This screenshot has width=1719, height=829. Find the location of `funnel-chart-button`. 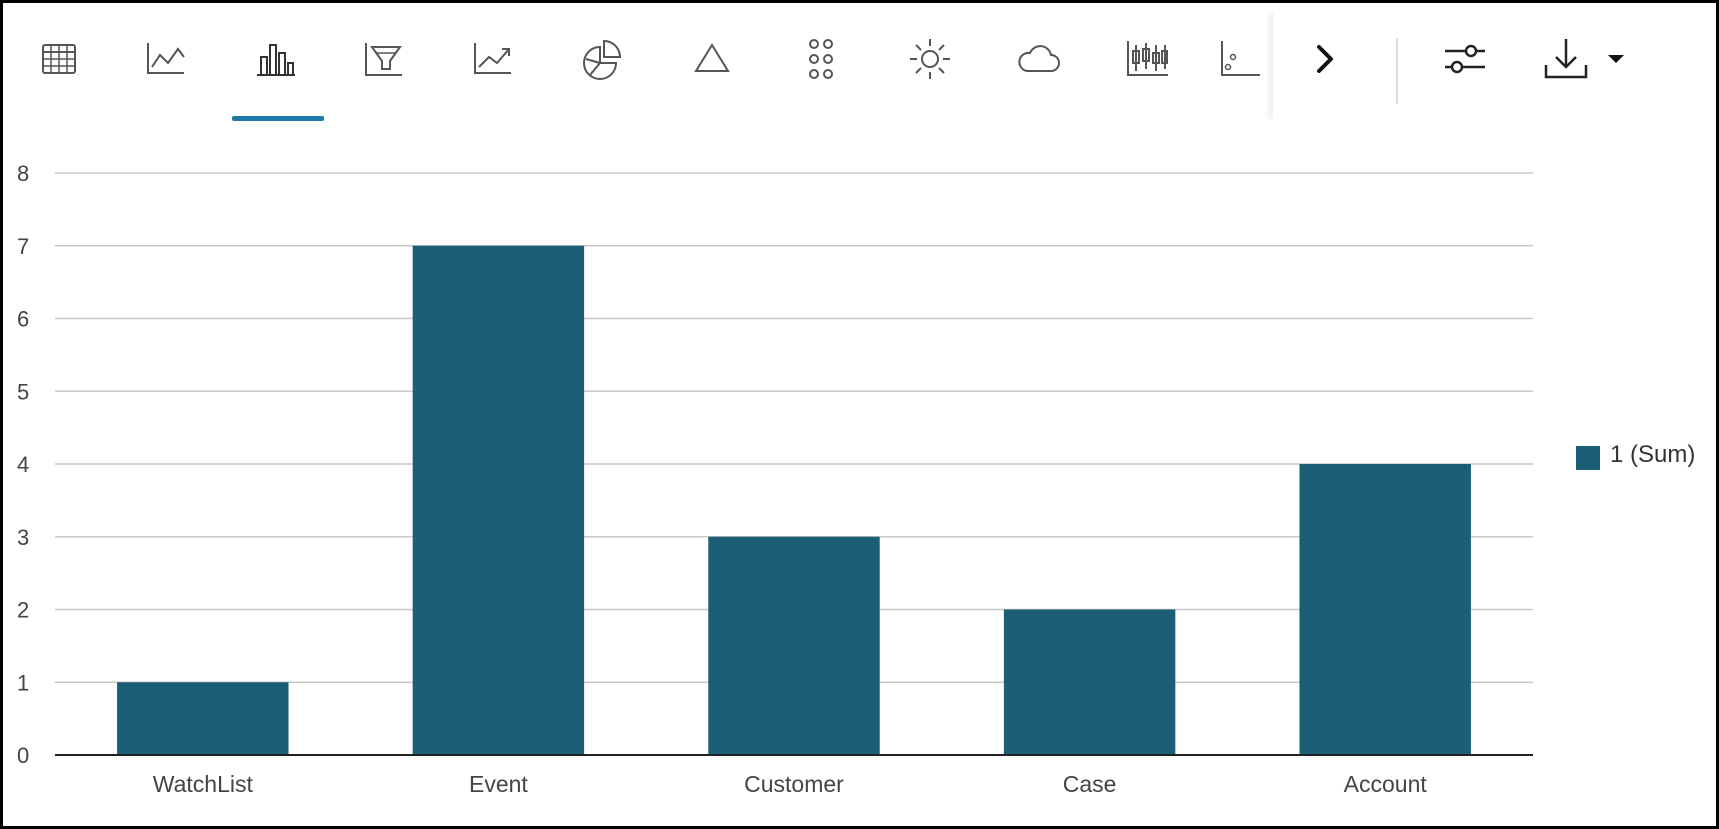

funnel-chart-button is located at coordinates (384, 59).